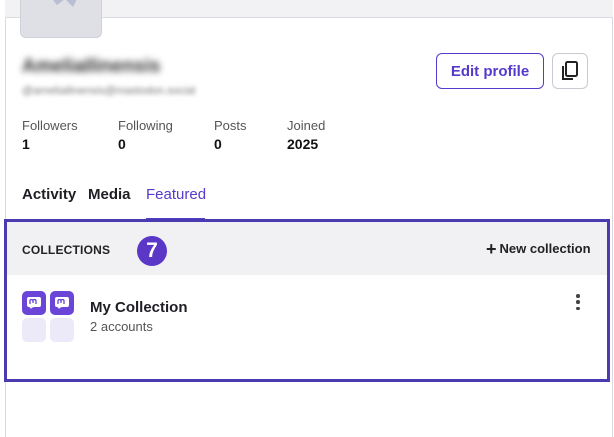 The image size is (614, 437). What do you see at coordinates (230, 125) in the screenshot?
I see `stat-label: Posts` at bounding box center [230, 125].